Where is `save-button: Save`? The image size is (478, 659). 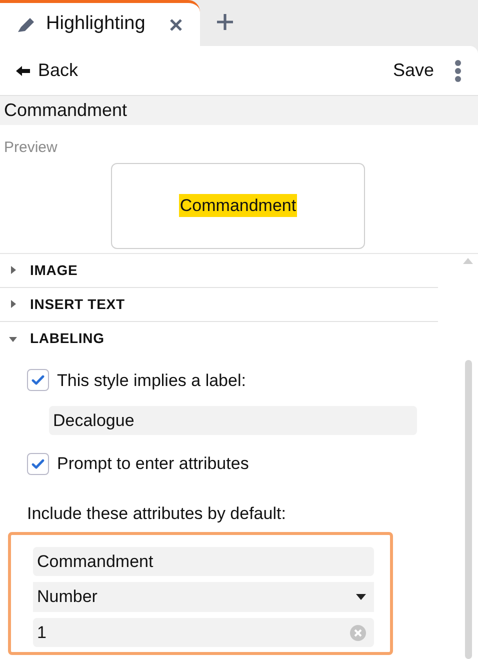
save-button: Save is located at coordinates (413, 70).